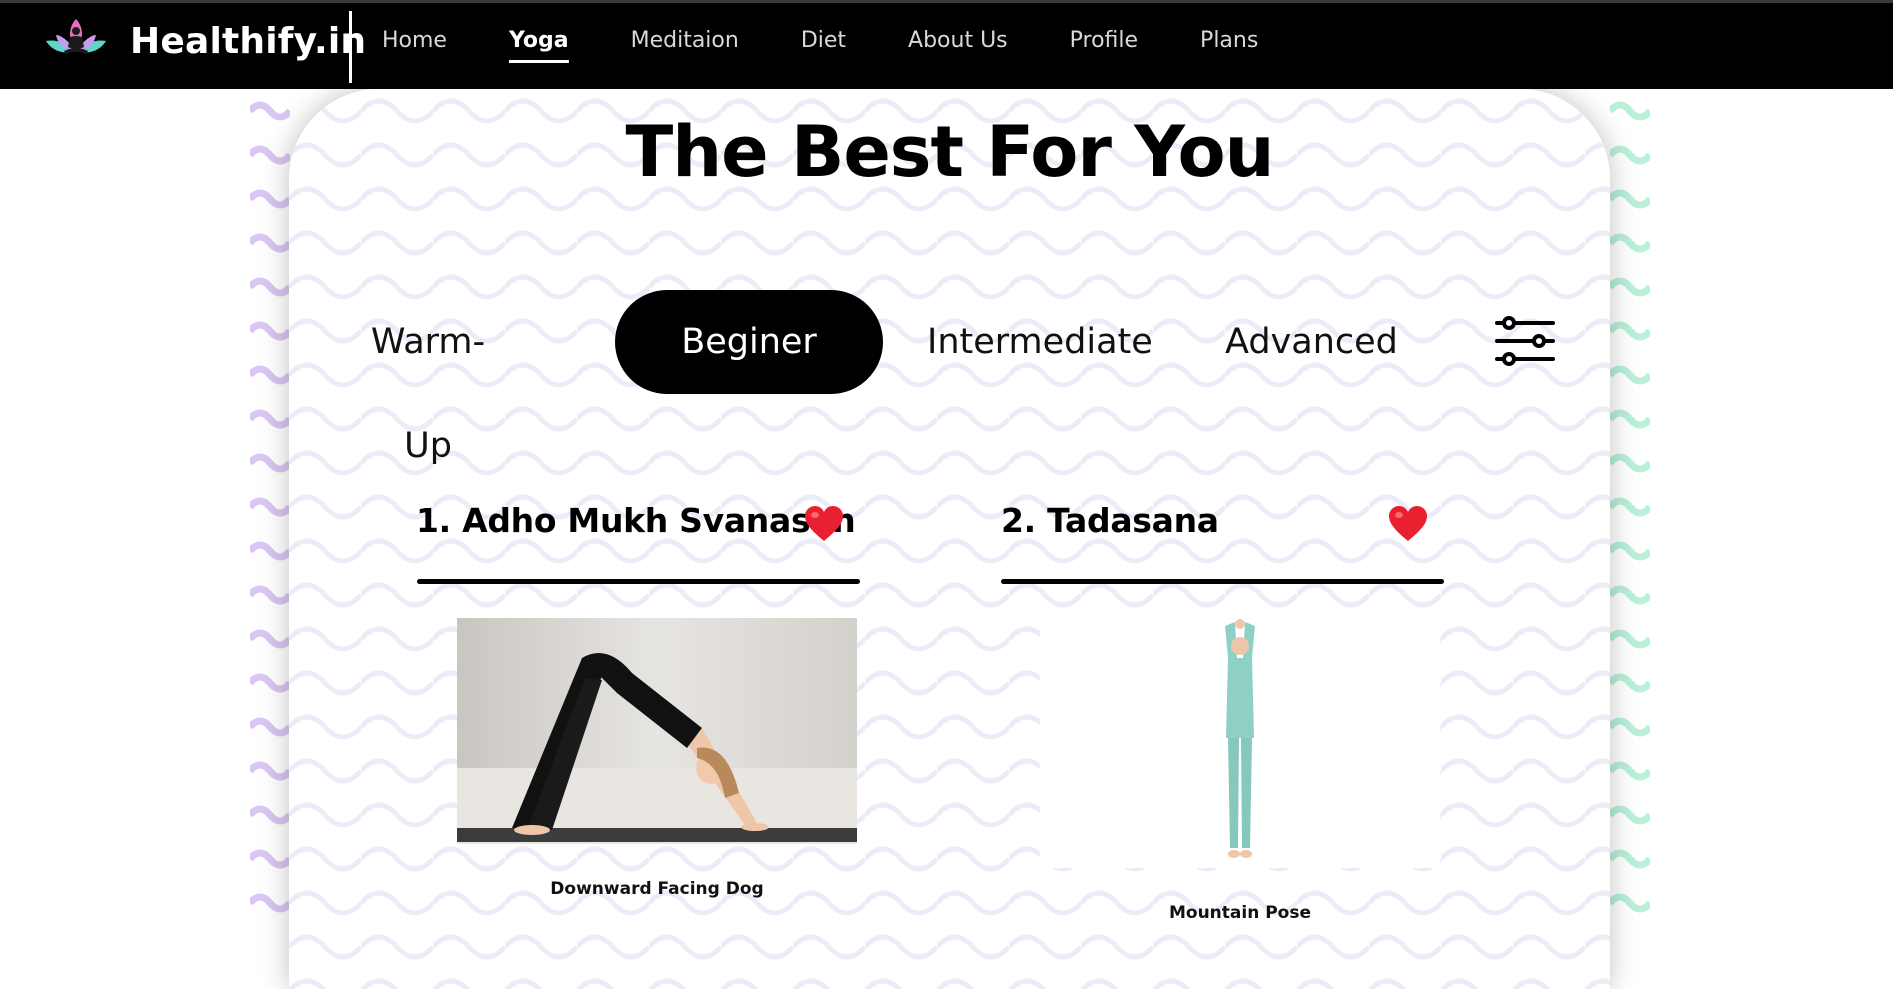  What do you see at coordinates (1110, 520) in the screenshot?
I see `pose-2-heading: 2. Tadasana` at bounding box center [1110, 520].